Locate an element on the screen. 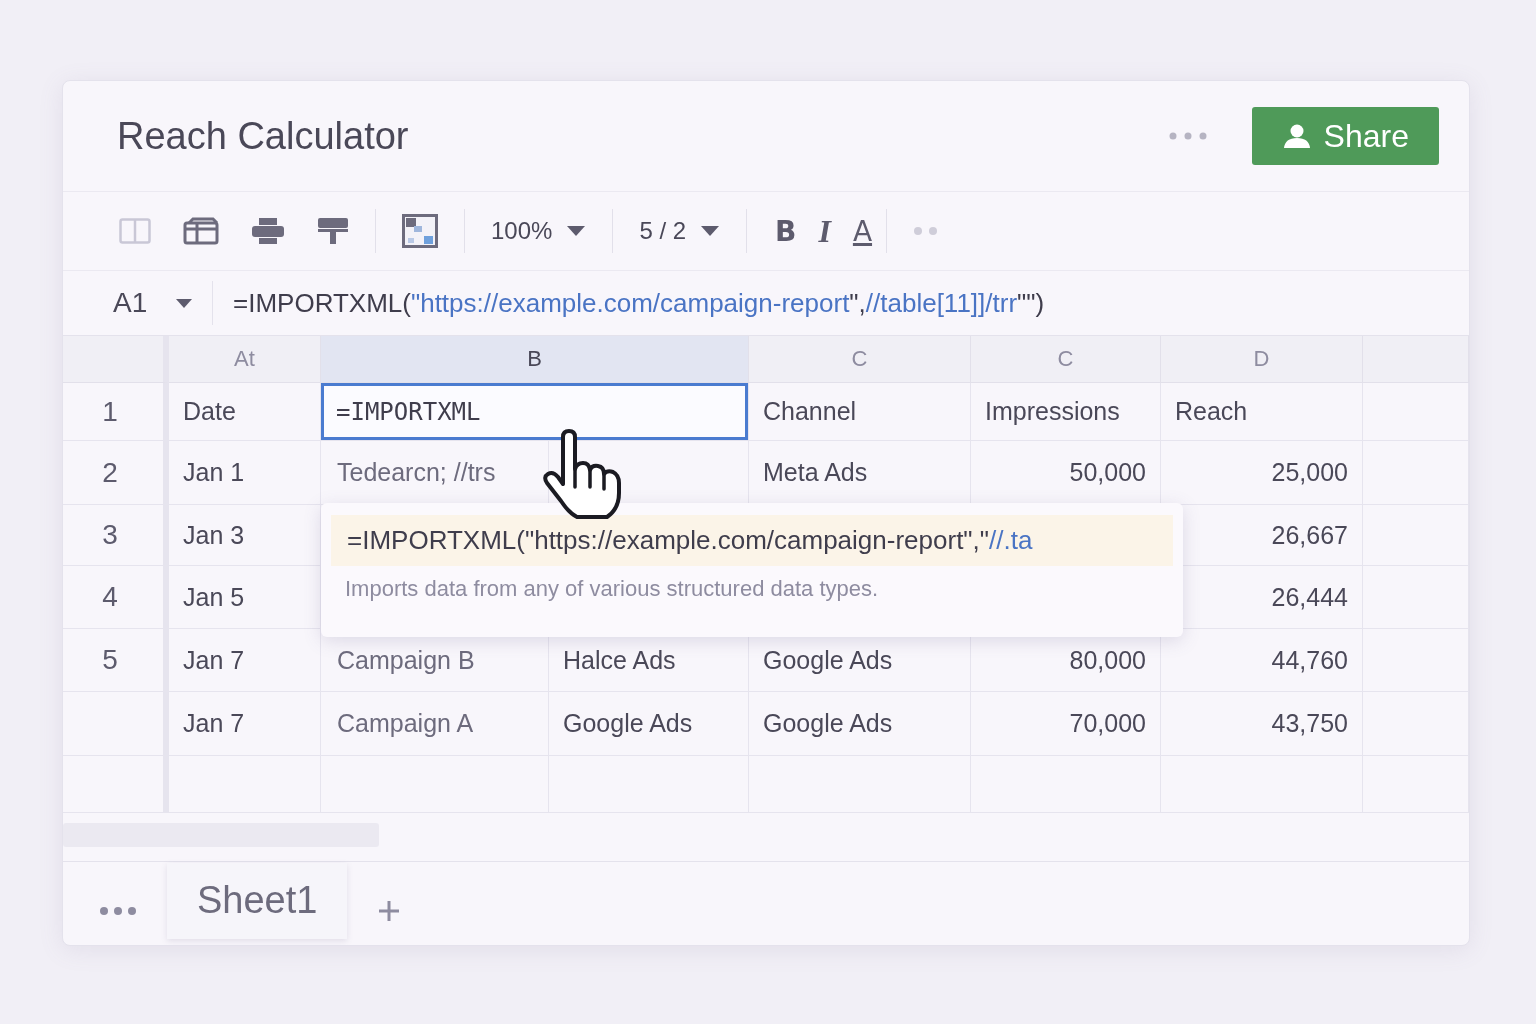 The height and width of the screenshot is (1024, 1536). bold-button: B is located at coordinates (786, 231).